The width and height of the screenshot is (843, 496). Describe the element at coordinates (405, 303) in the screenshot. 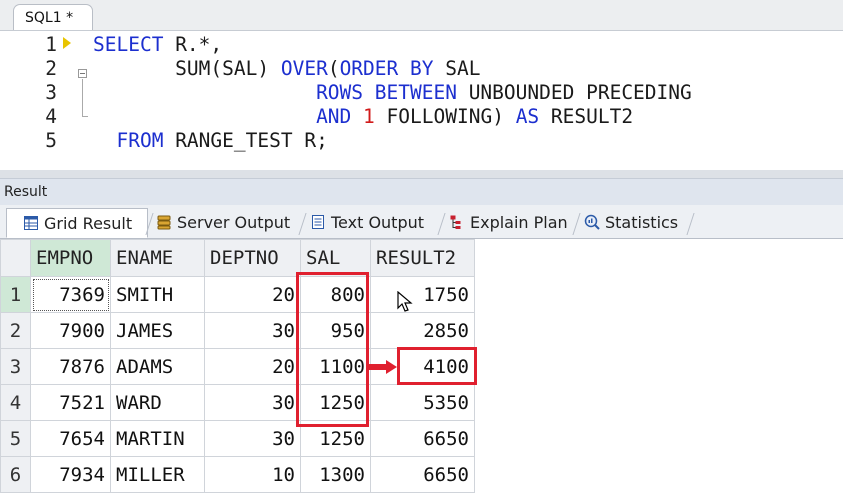

I see `mouse-cursor-icon` at that location.